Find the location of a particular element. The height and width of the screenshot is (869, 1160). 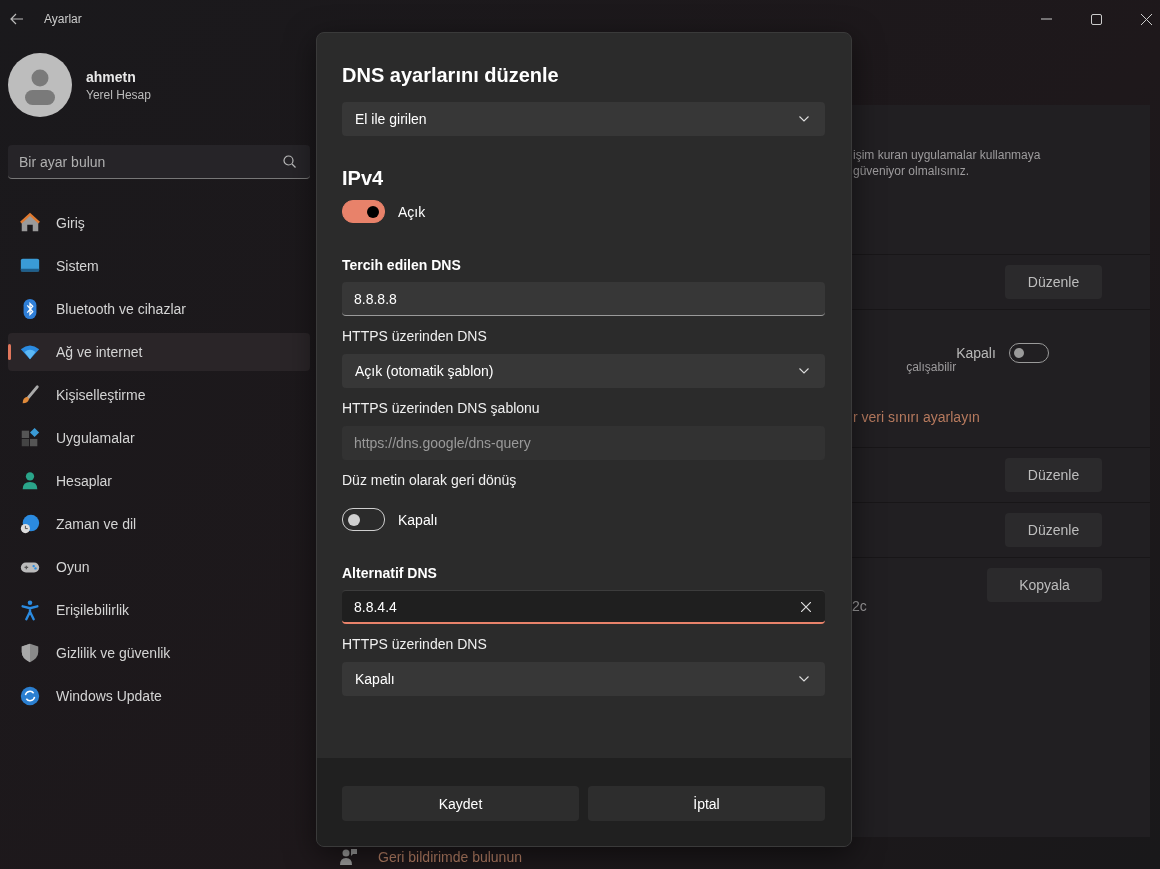

sidebar-item: Erişilebilirlik is located at coordinates (159, 610).